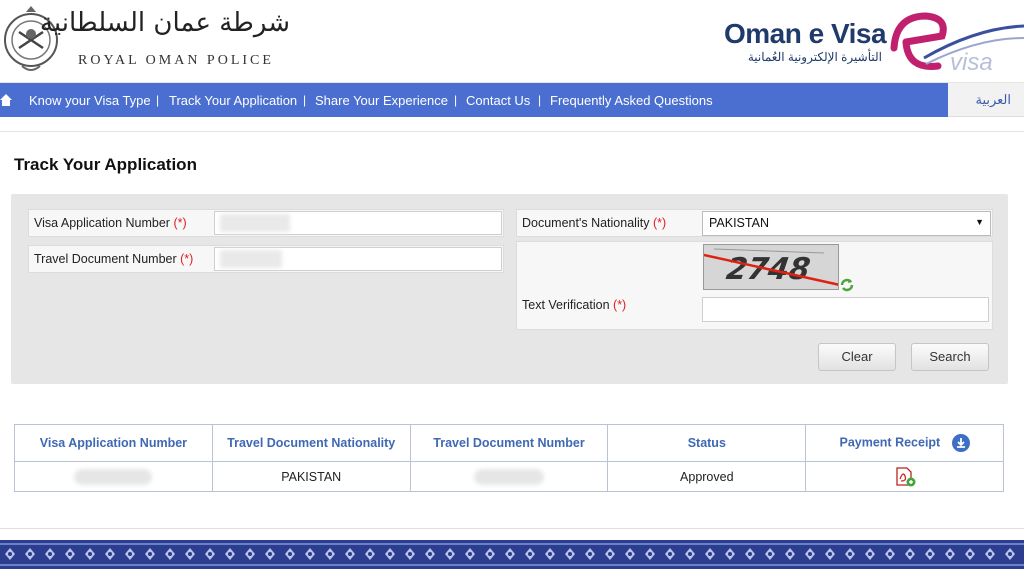  I want to click on nav-know-visa-type: Know your Visa Type, so click(90, 100).